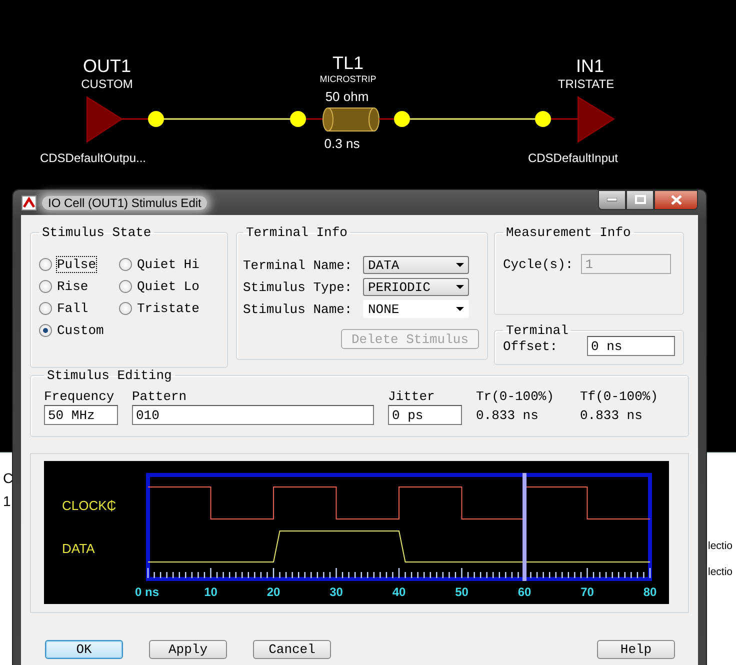 The height and width of the screenshot is (665, 736). I want to click on close-icon, so click(676, 199).